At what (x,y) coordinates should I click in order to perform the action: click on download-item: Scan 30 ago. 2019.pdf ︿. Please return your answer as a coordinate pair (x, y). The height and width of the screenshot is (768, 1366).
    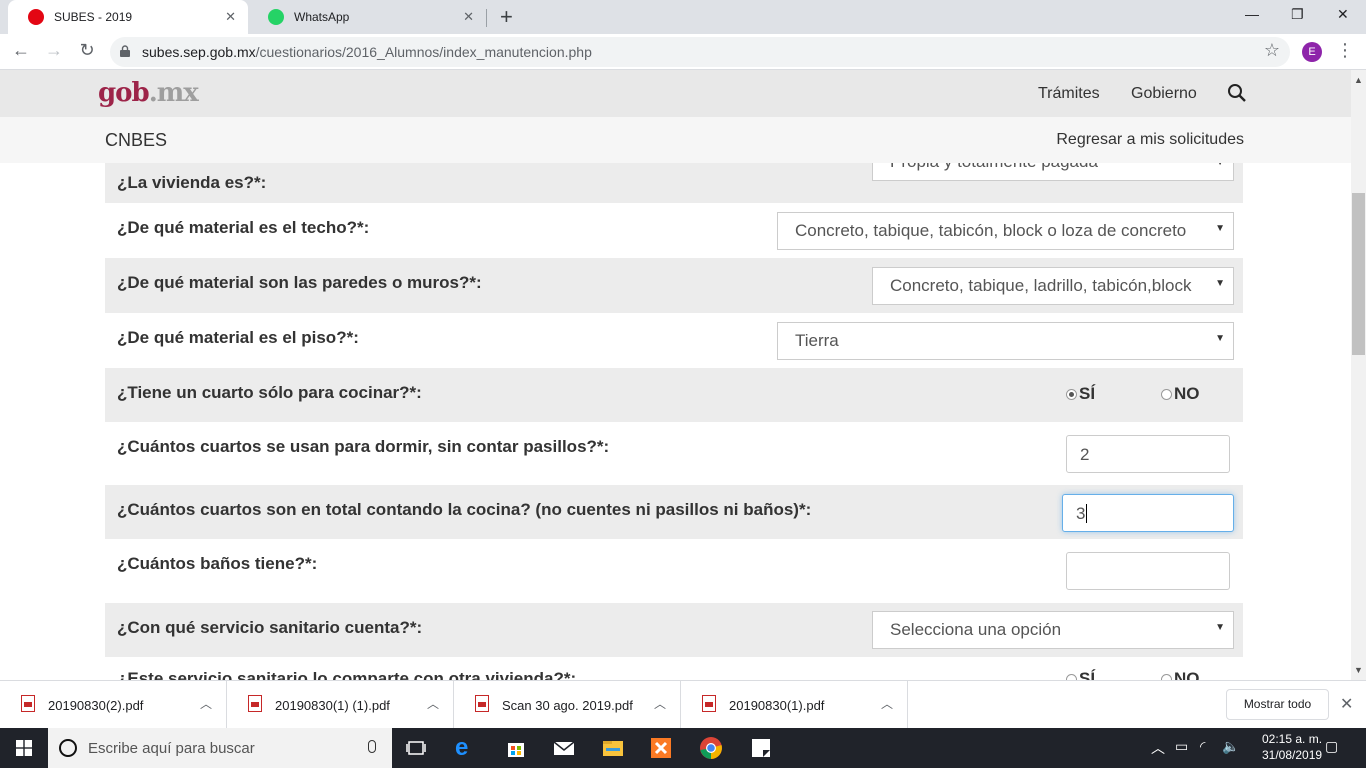
    Looking at the image, I should click on (567, 705).